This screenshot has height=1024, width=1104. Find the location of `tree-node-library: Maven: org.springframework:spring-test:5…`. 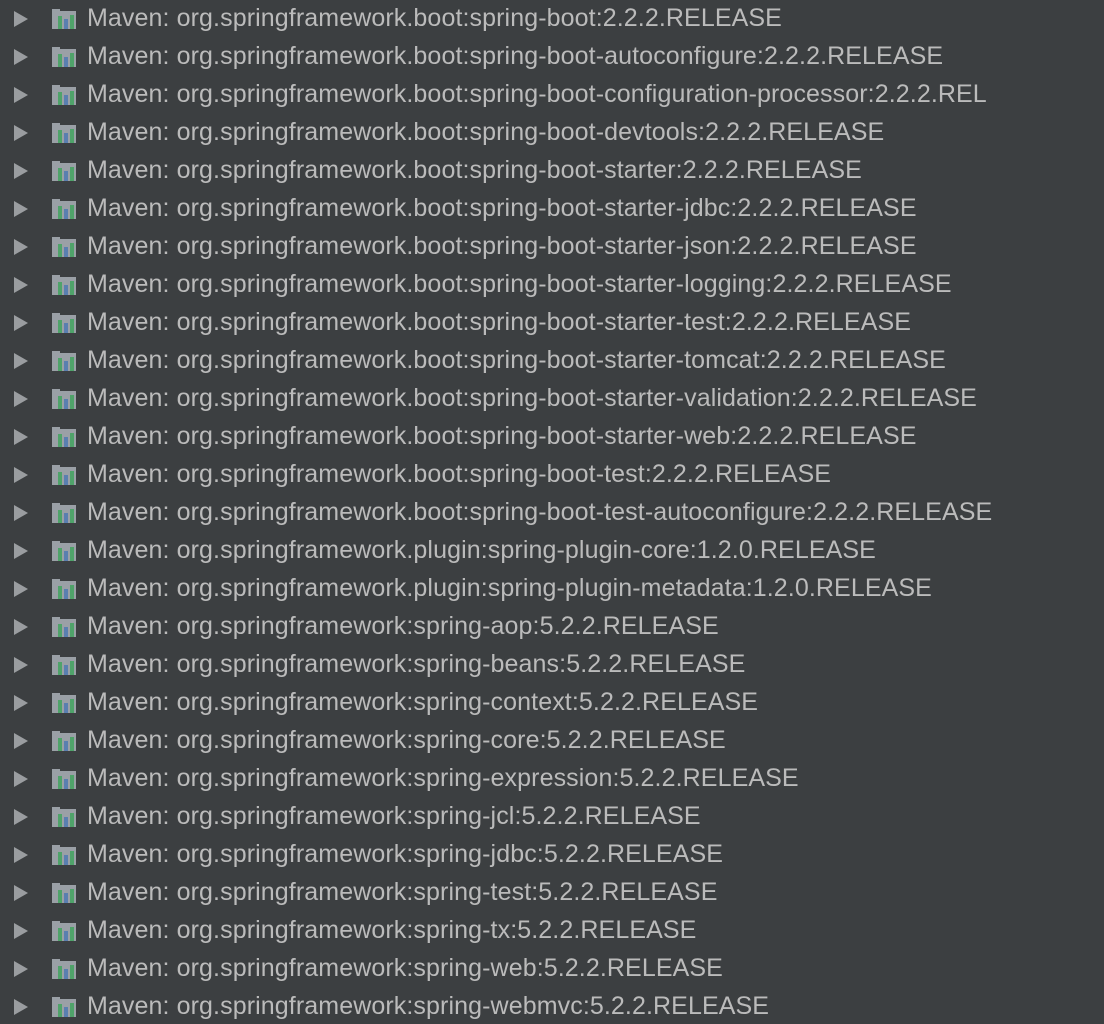

tree-node-library: Maven: org.springframework:spring-test:5… is located at coordinates (552, 893).